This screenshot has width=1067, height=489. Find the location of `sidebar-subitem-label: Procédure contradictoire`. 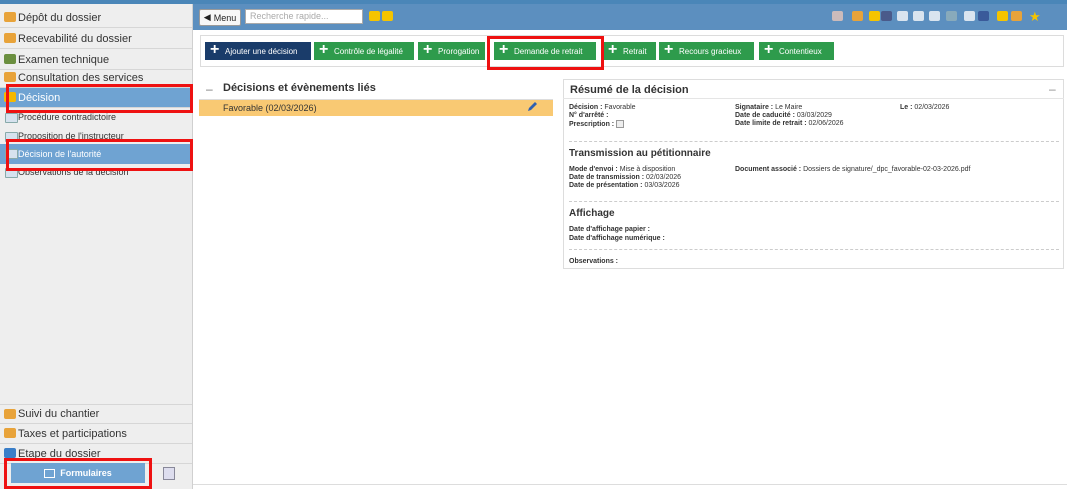

sidebar-subitem-label: Procédure contradictoire is located at coordinates (67, 117).